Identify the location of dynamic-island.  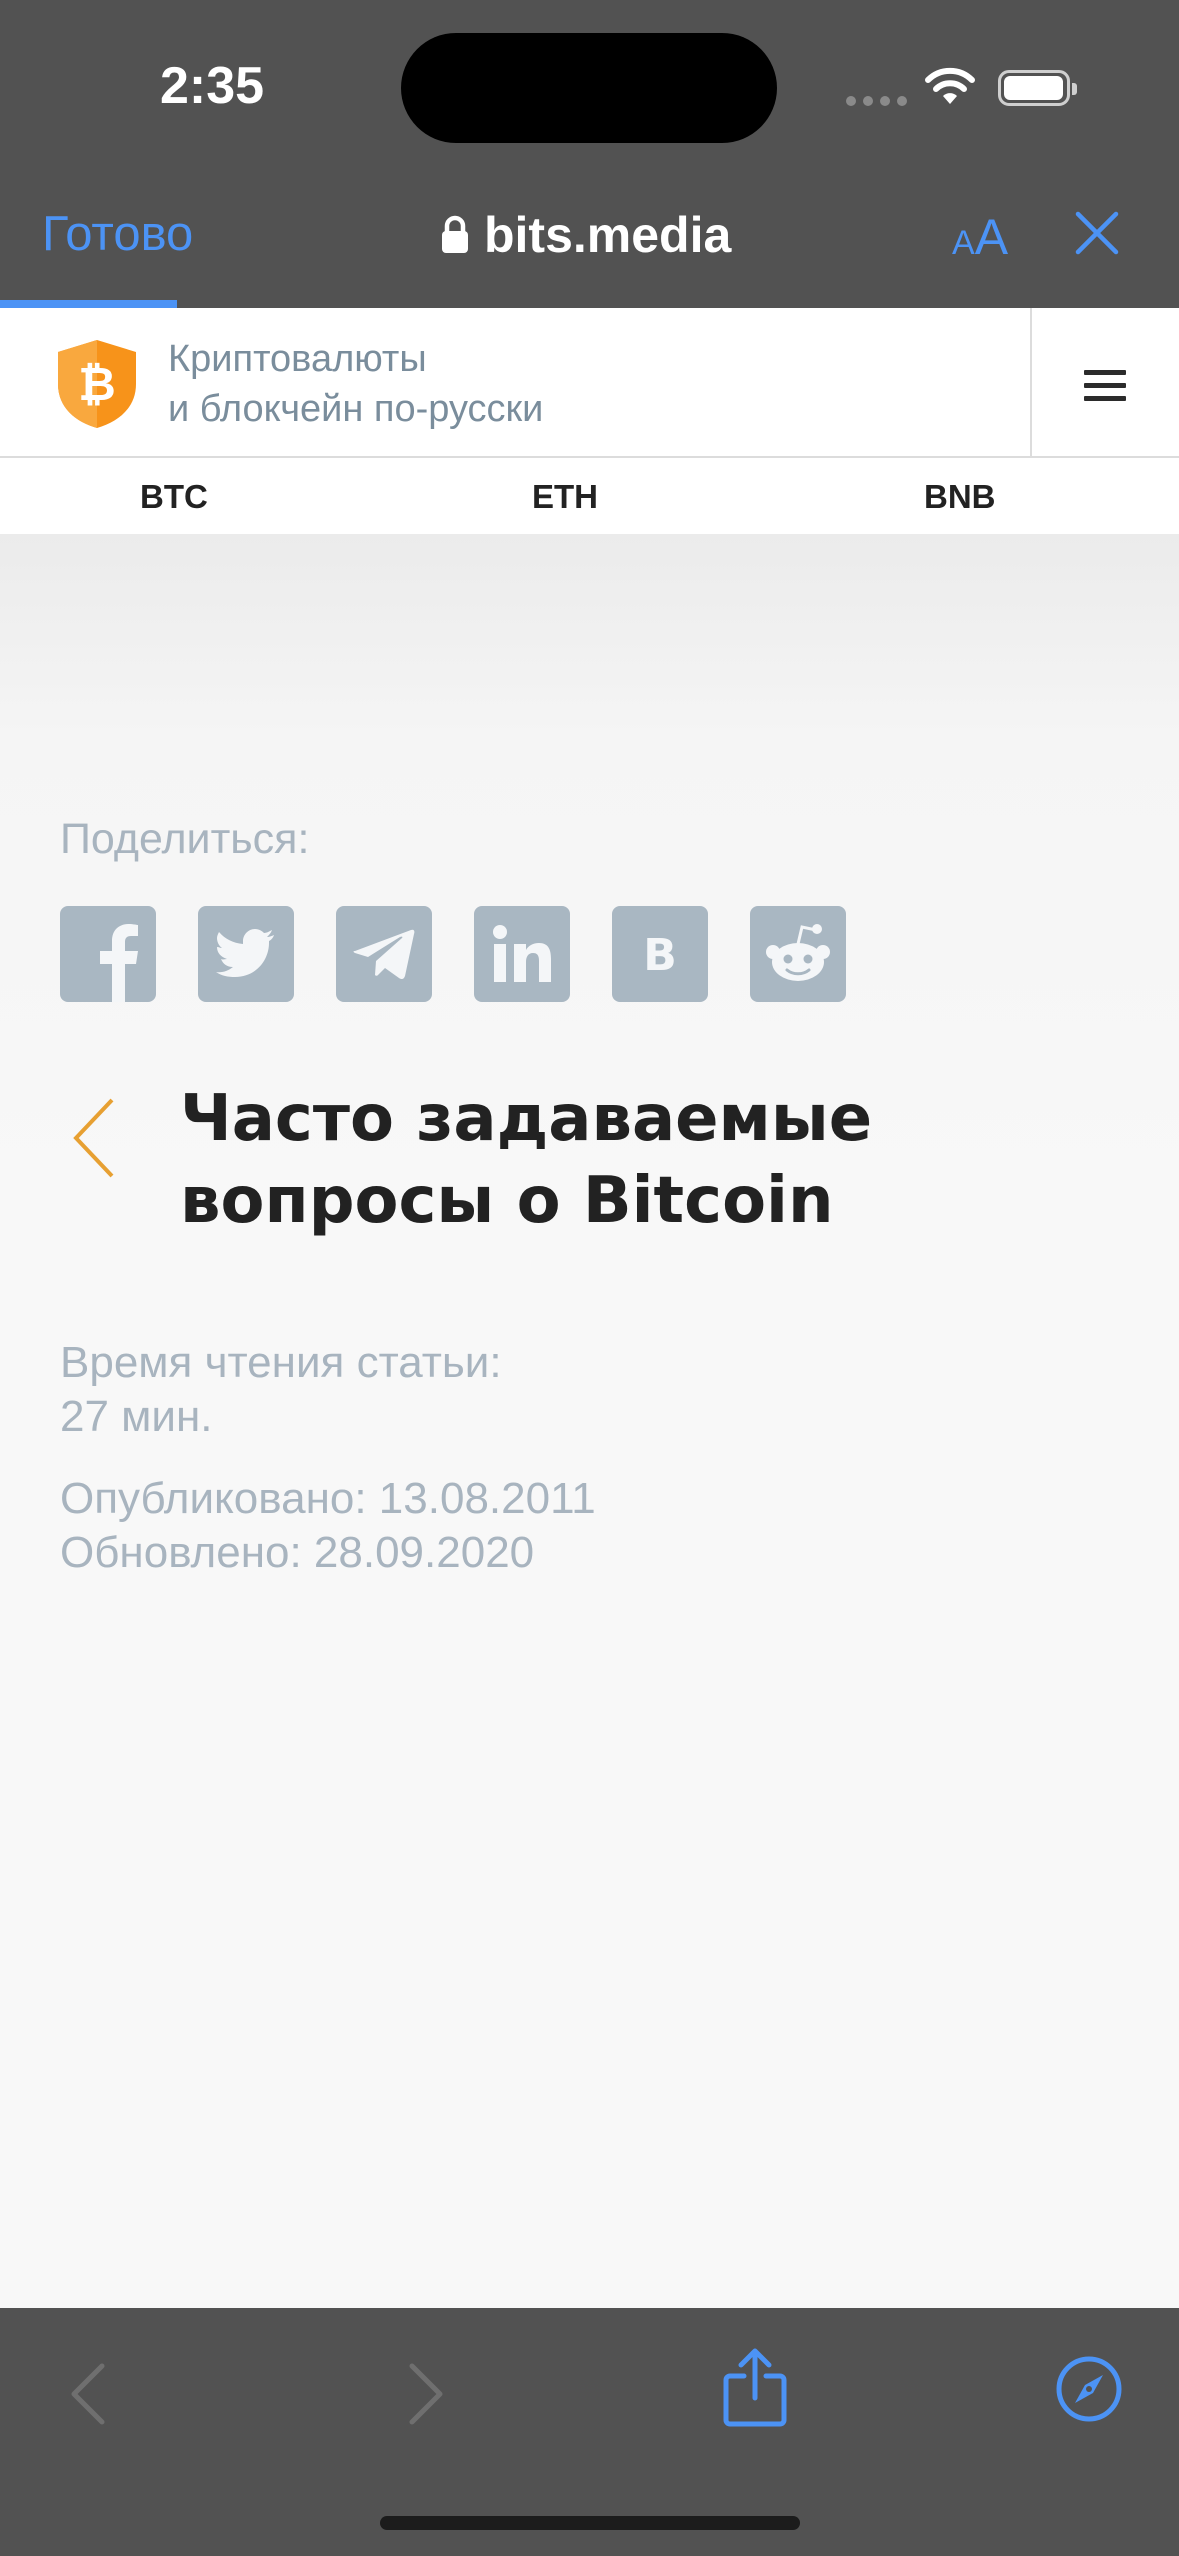
(589, 88).